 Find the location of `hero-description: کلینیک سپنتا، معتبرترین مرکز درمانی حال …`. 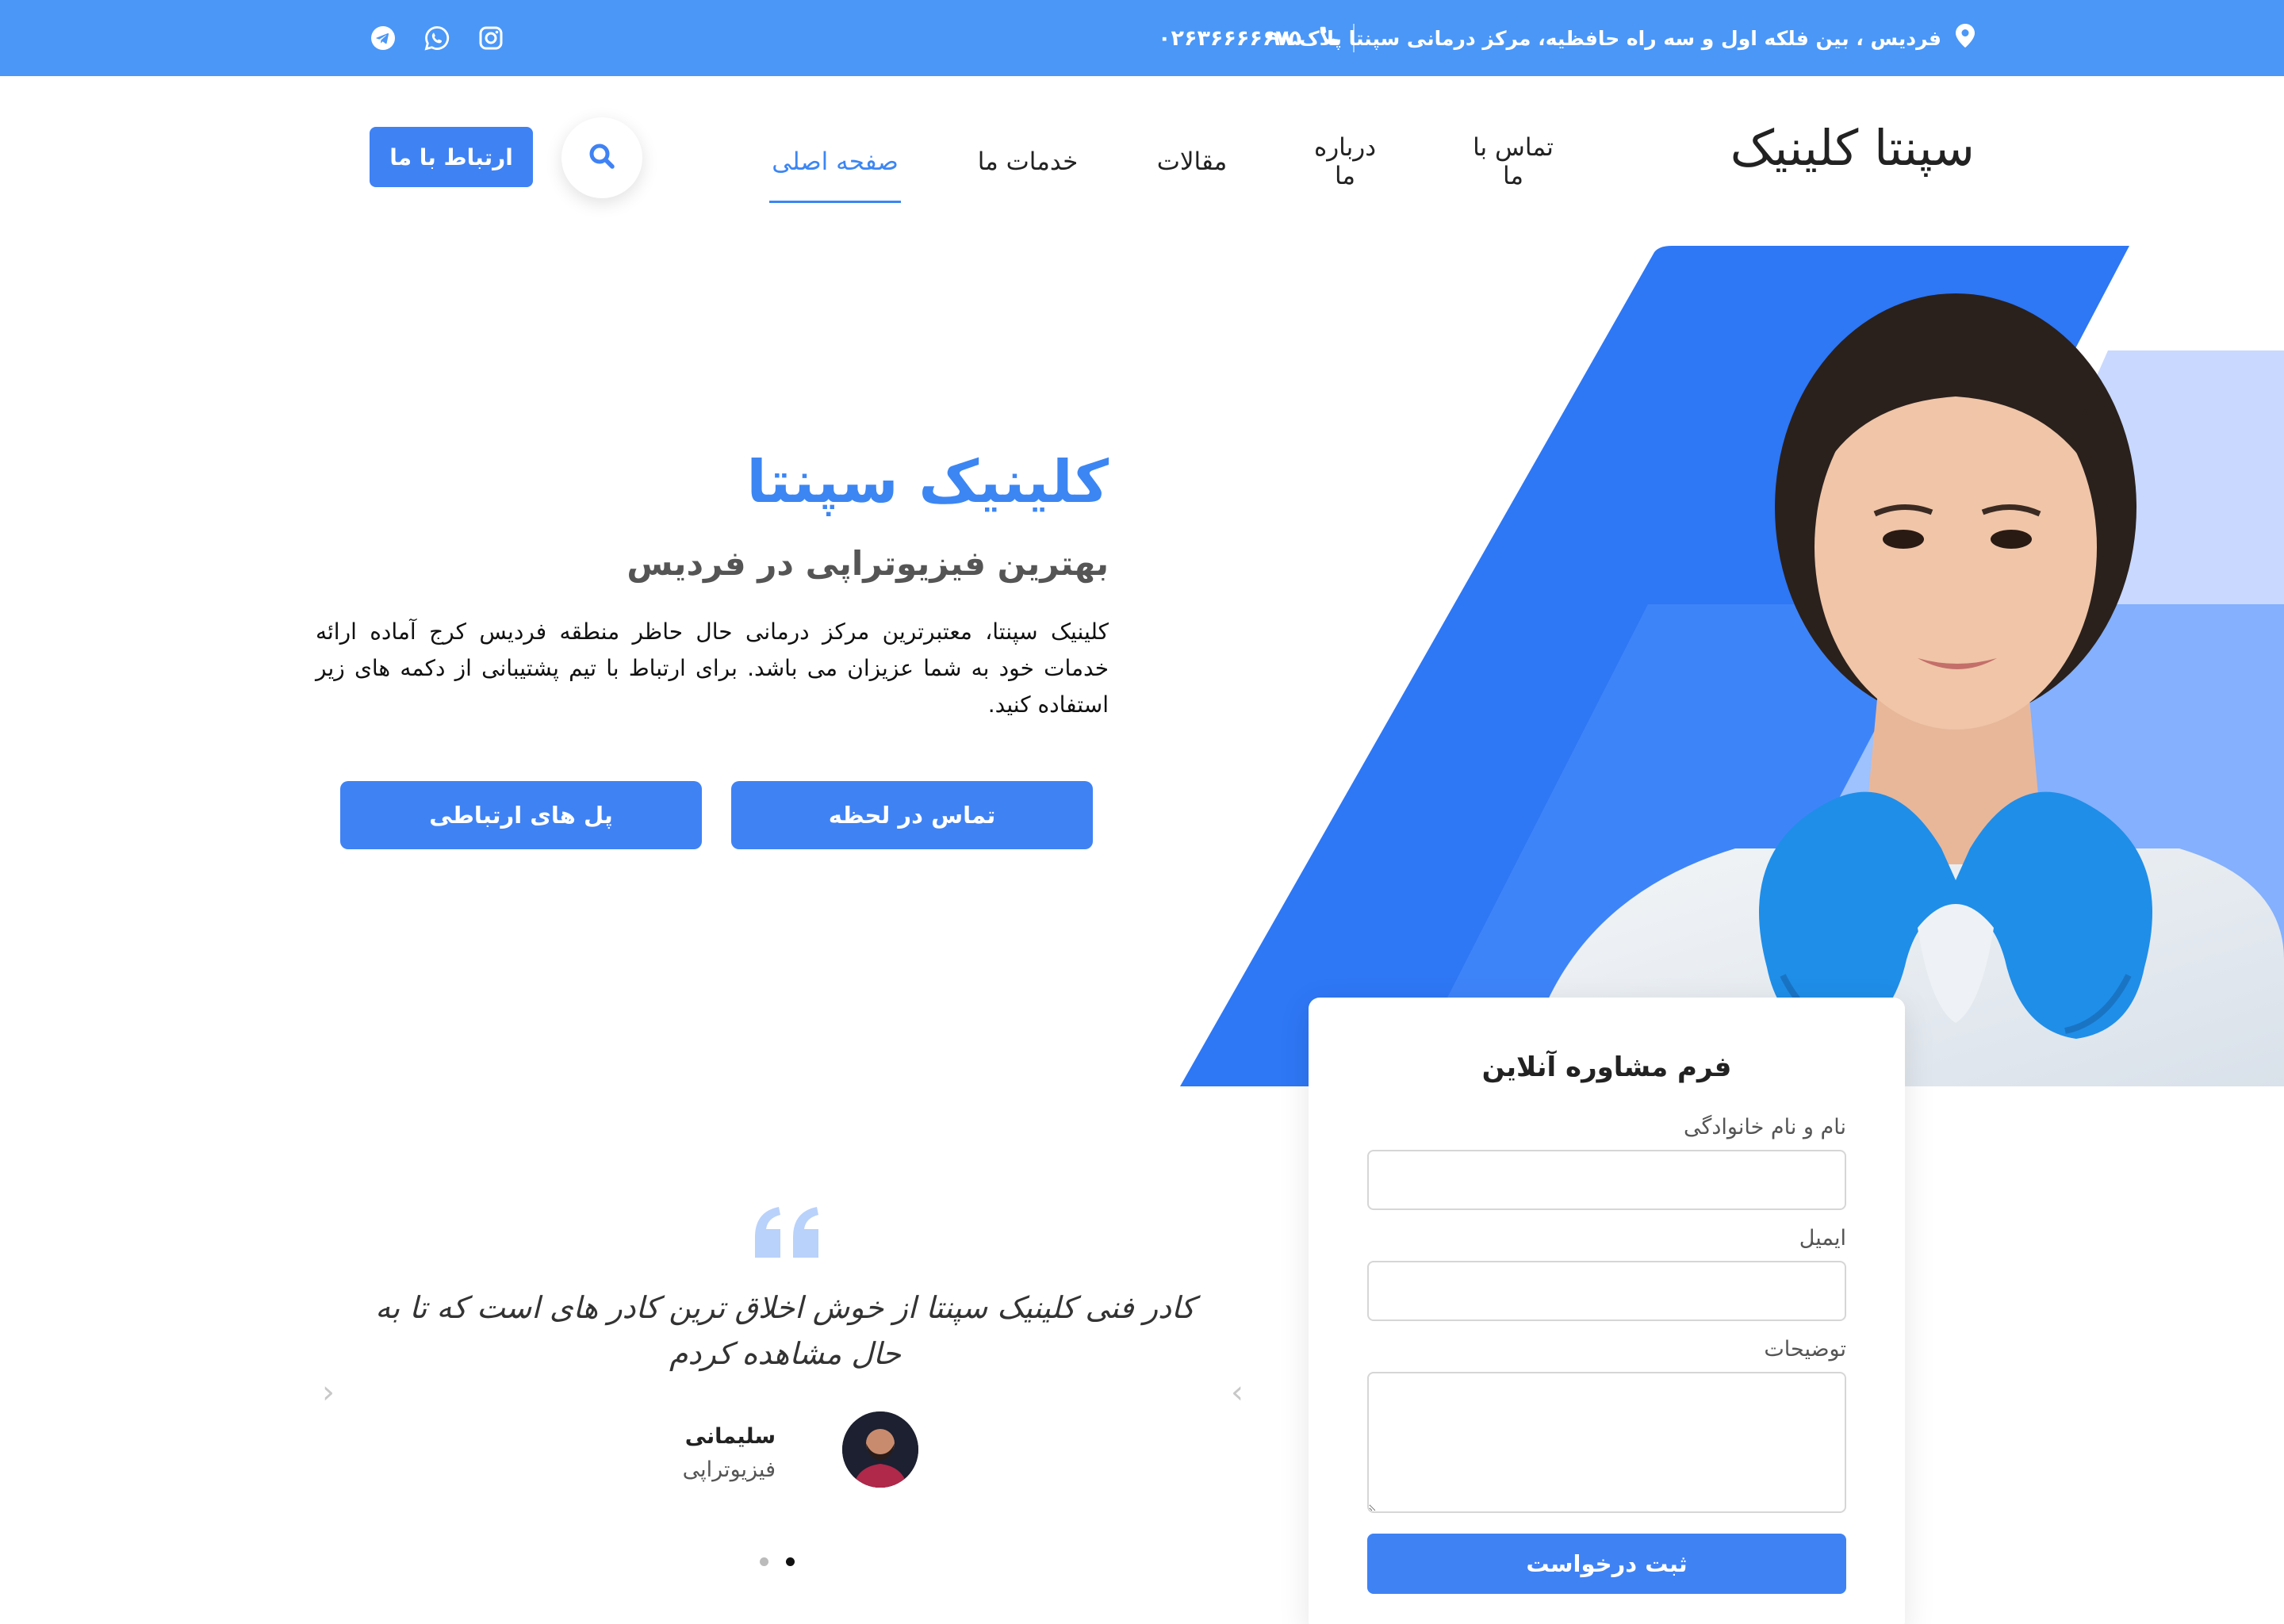

hero-description: کلینیک سپنتا، معتبرترین مرکز درمانی حال … is located at coordinates (712, 668).